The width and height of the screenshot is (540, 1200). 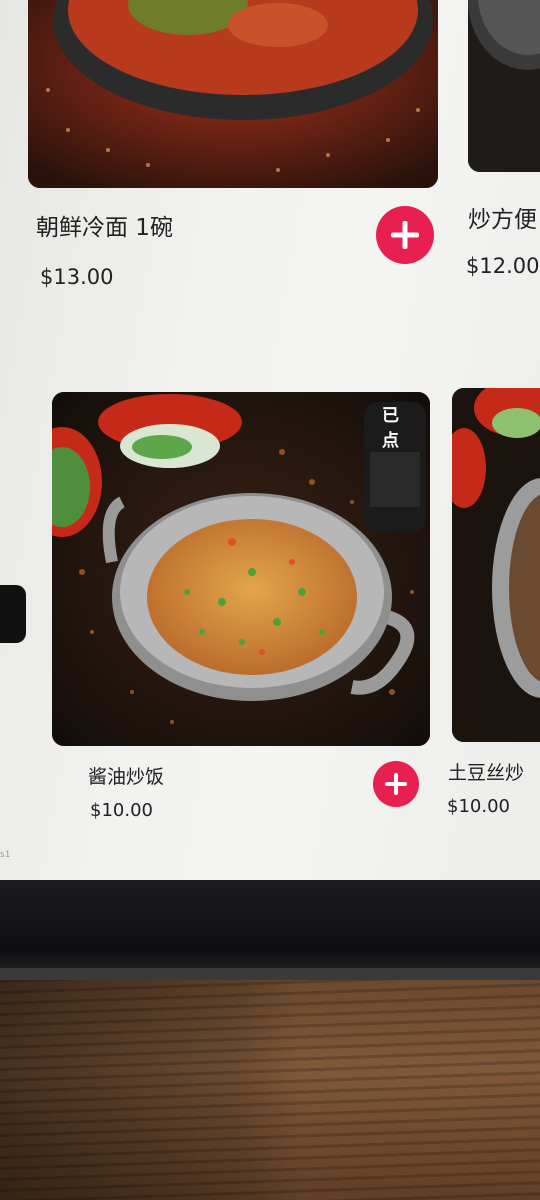 What do you see at coordinates (126, 777) in the screenshot?
I see `item-name: 酱油炒饭` at bounding box center [126, 777].